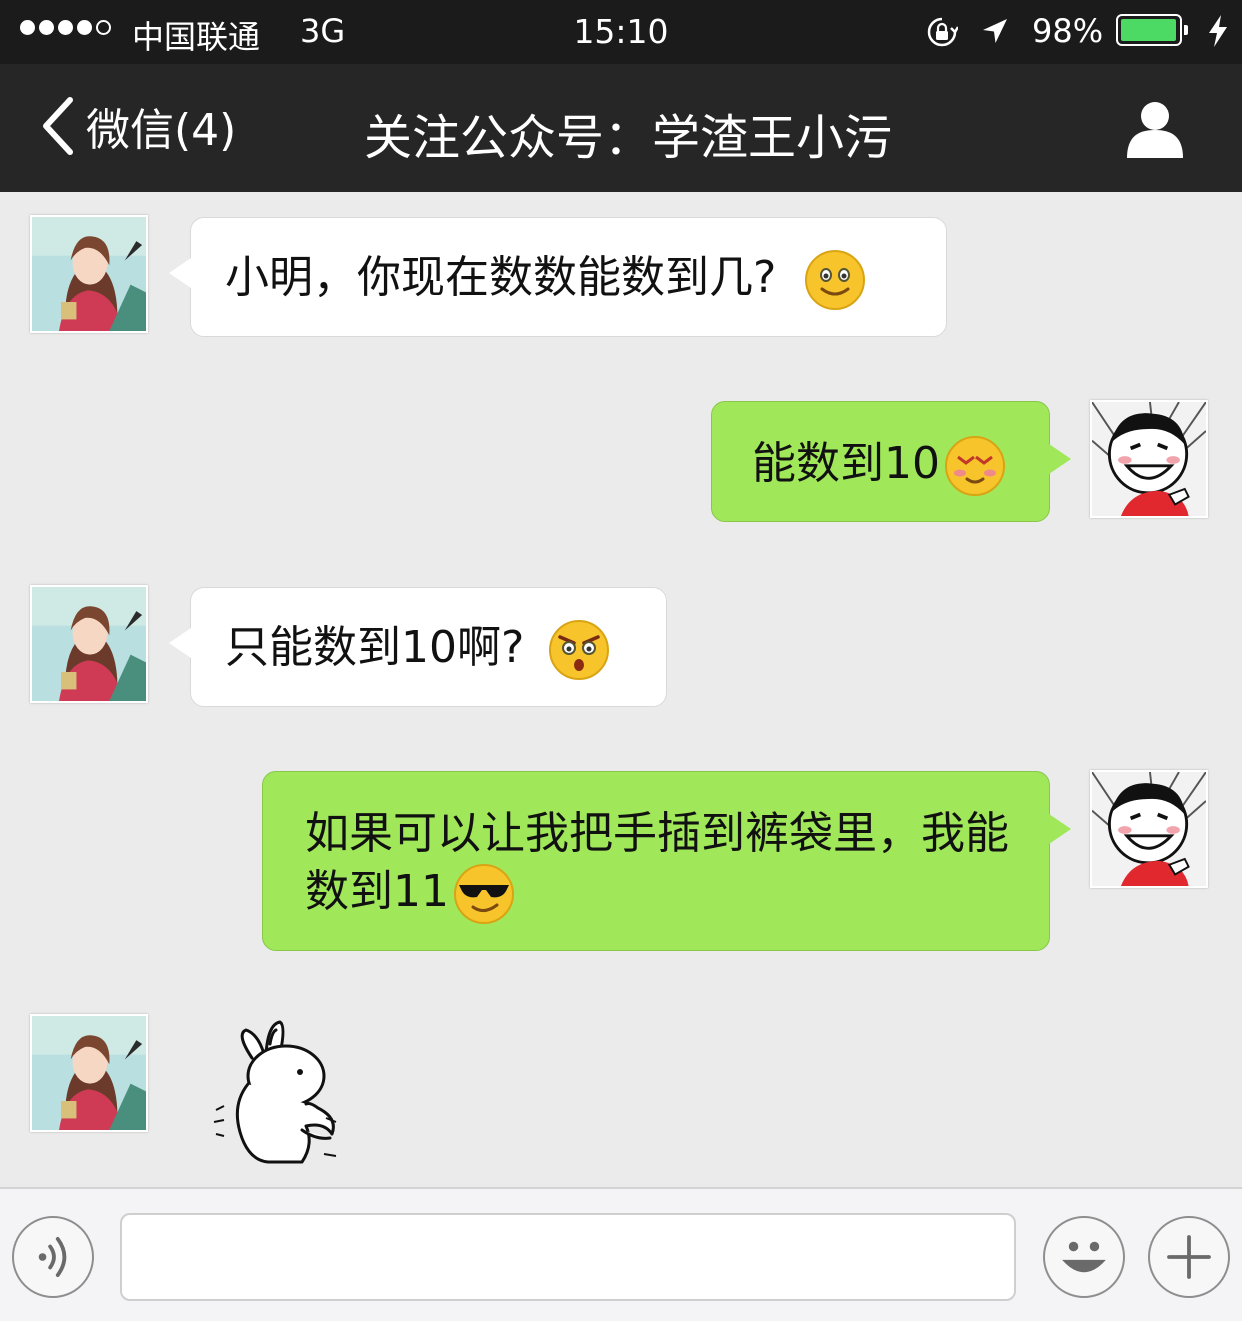 This screenshot has width=1242, height=1321. I want to click on emoji-icon, so click(1084, 1257).